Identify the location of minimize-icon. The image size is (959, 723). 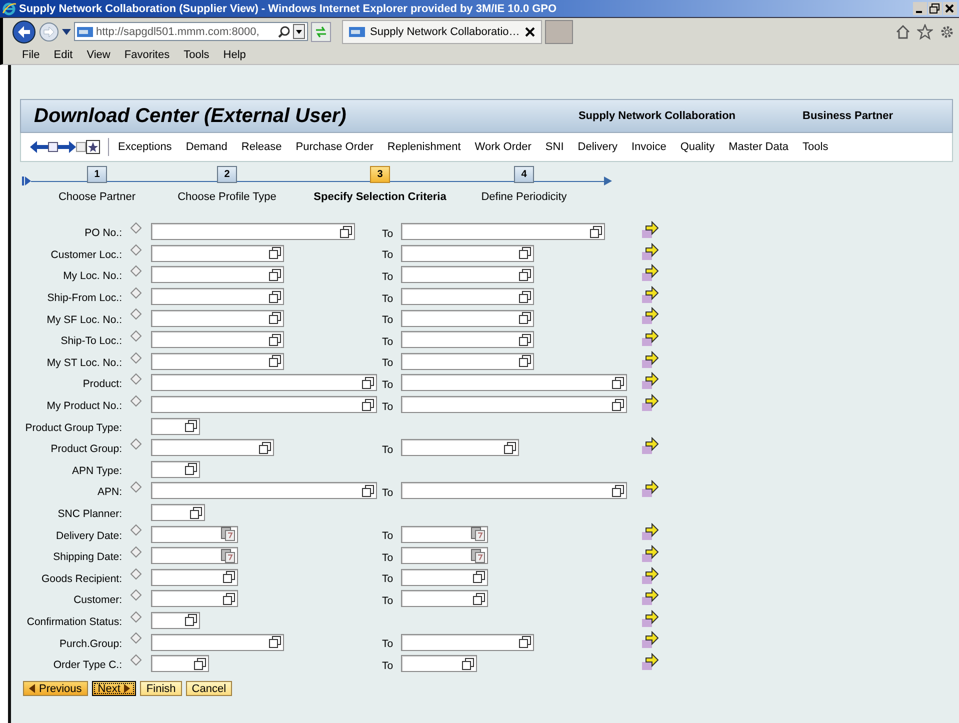
(920, 8).